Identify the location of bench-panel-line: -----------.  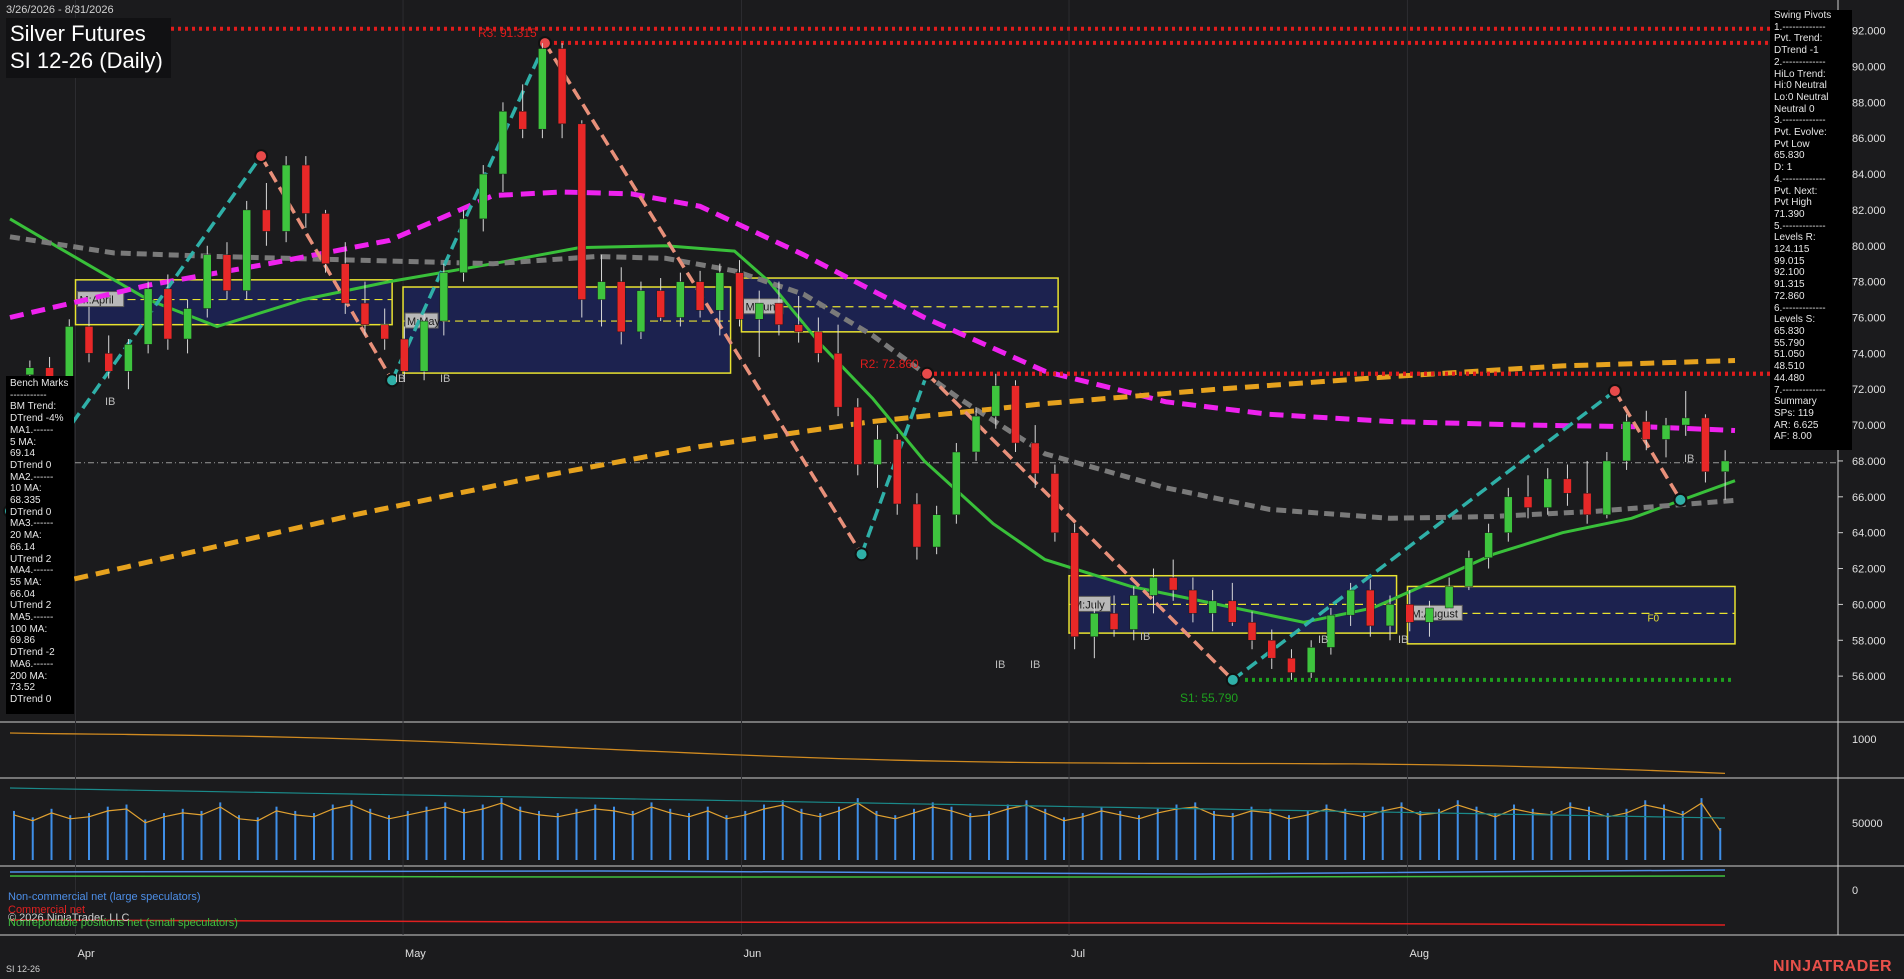
(28, 395).